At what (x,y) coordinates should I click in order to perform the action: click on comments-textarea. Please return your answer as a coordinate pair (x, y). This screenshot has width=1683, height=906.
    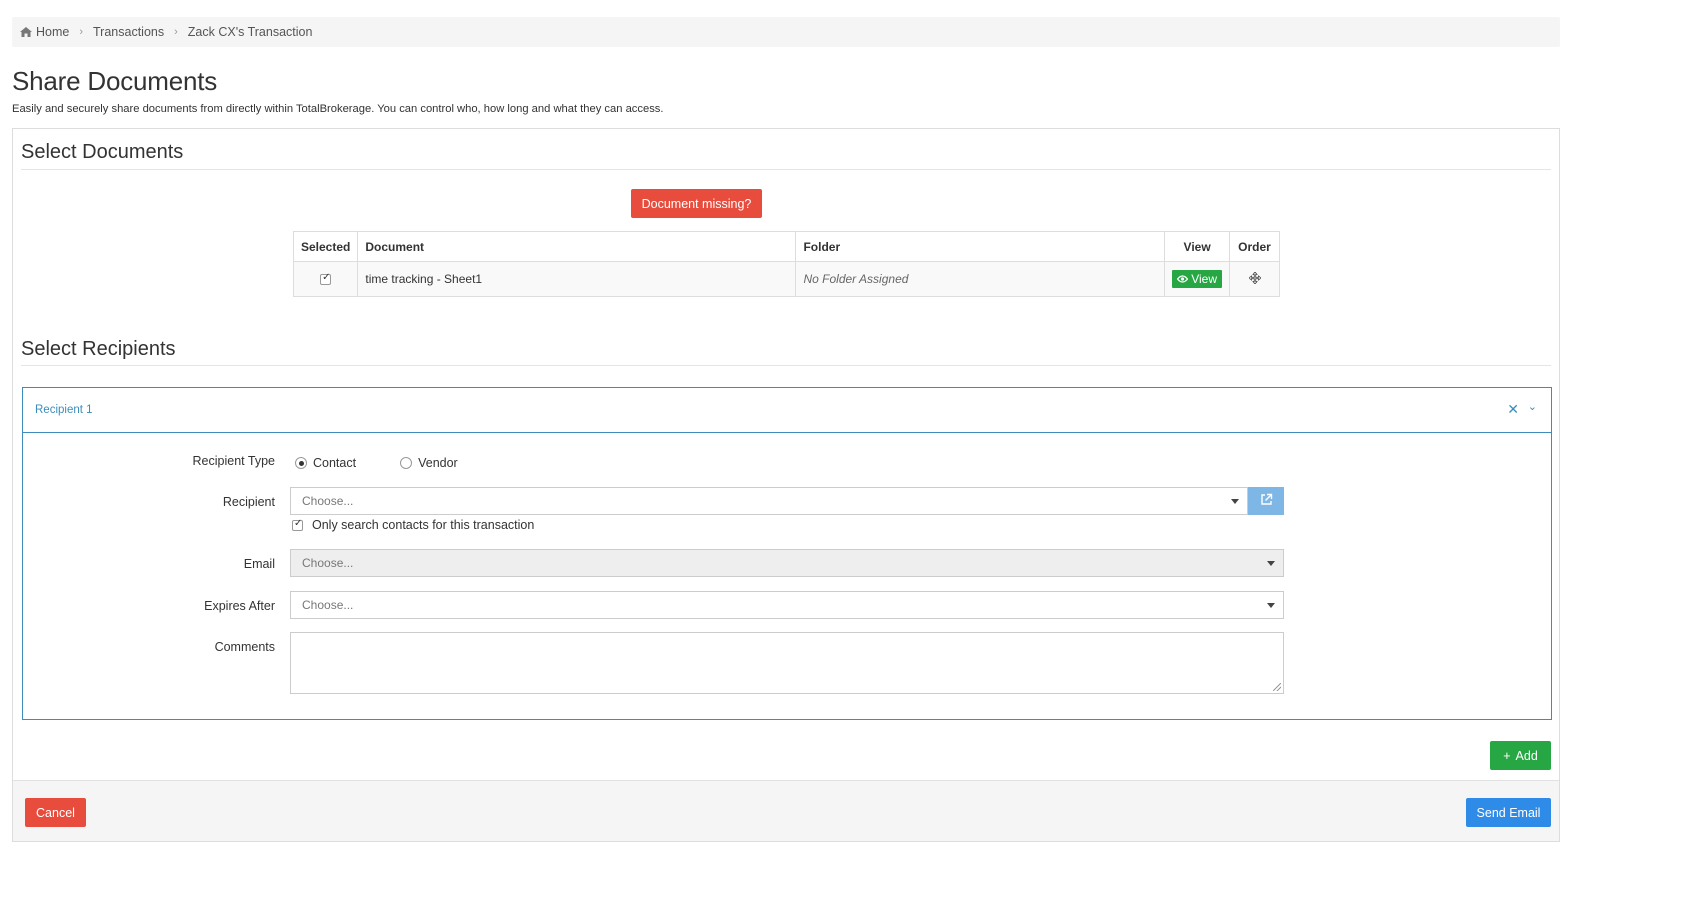
    Looking at the image, I should click on (787, 663).